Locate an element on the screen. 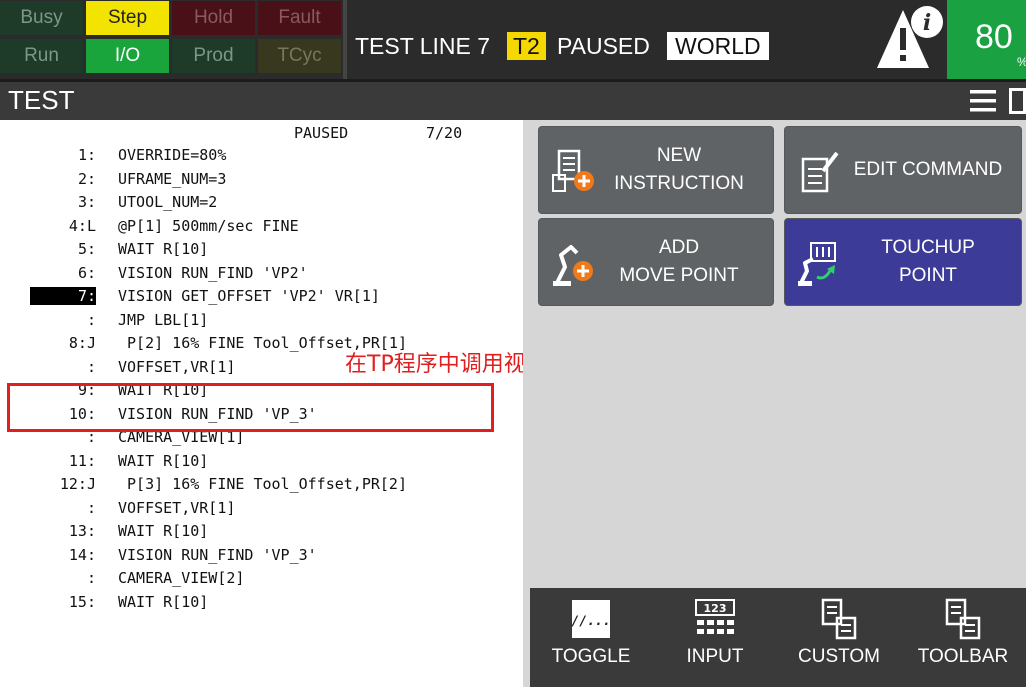  edit-command-button: EDIT COMMAND is located at coordinates (903, 170).